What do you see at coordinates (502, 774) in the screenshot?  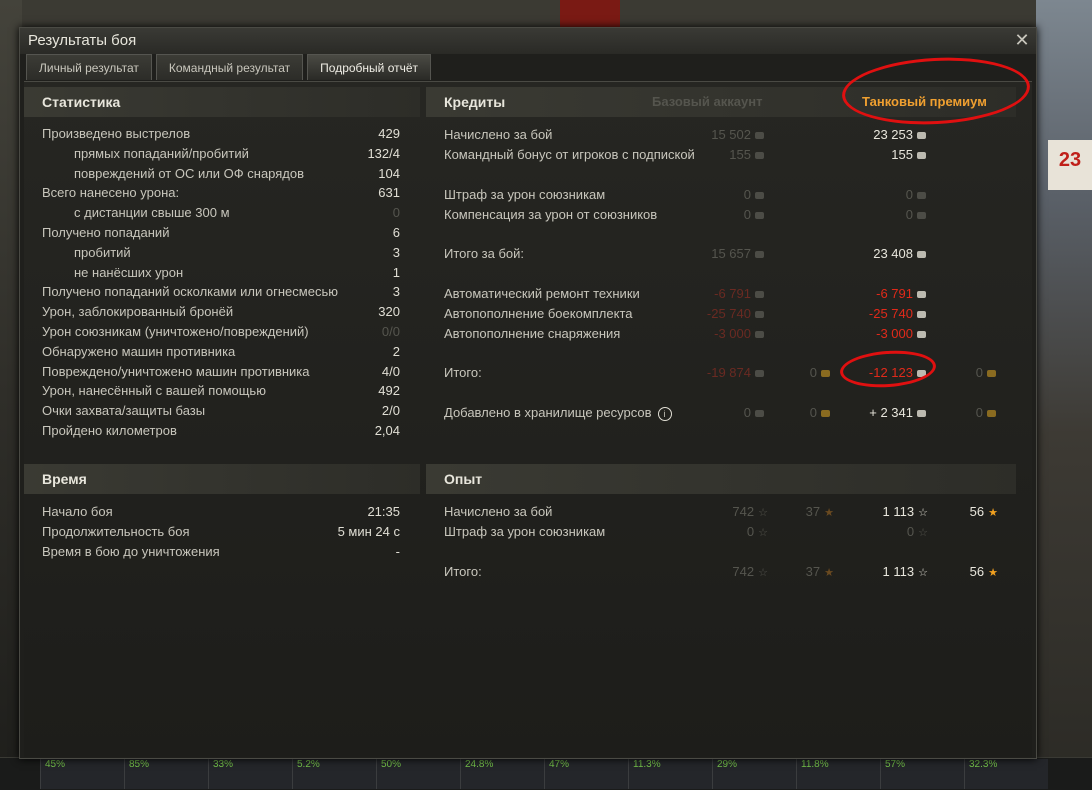 I see `vehicle-slot: 24.8%` at bounding box center [502, 774].